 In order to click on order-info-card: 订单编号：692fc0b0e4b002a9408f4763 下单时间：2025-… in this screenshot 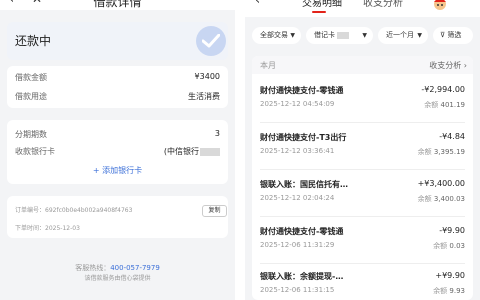, I will do `click(117, 217)`.